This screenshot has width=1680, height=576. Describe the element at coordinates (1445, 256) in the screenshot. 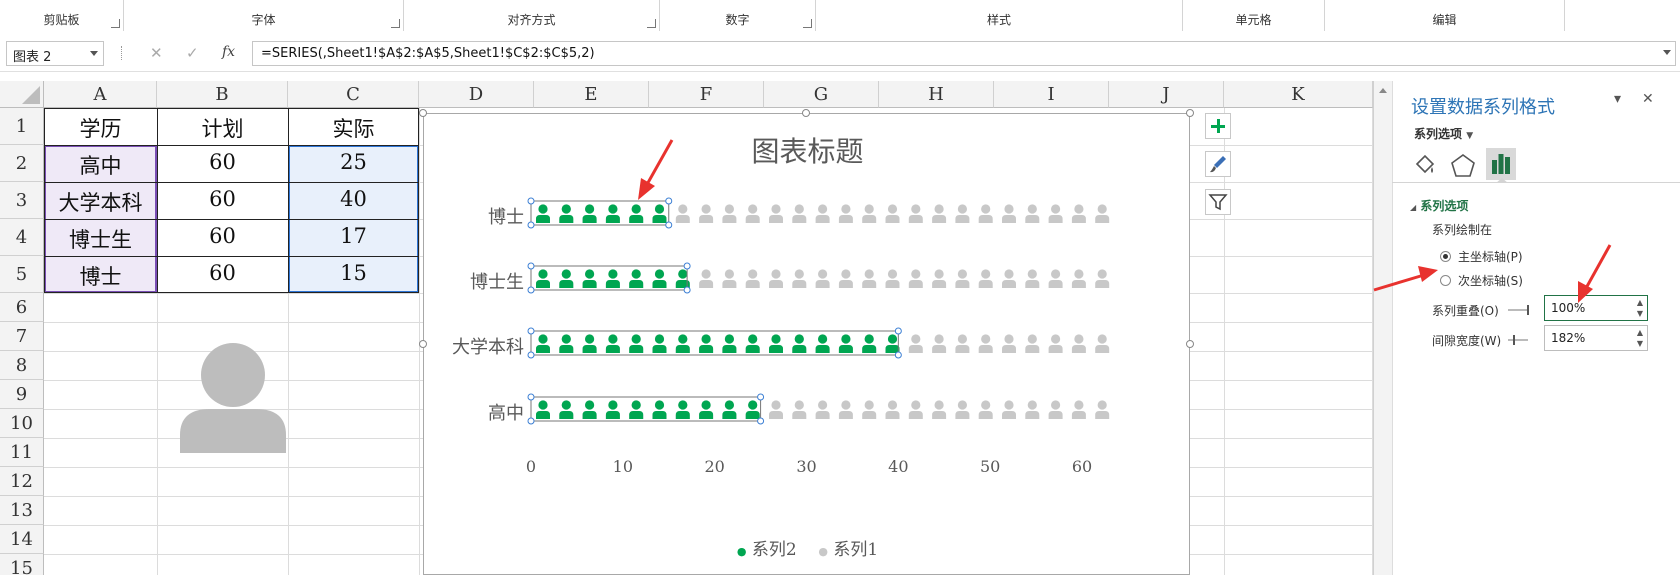

I see `primary-axis-radio` at that location.